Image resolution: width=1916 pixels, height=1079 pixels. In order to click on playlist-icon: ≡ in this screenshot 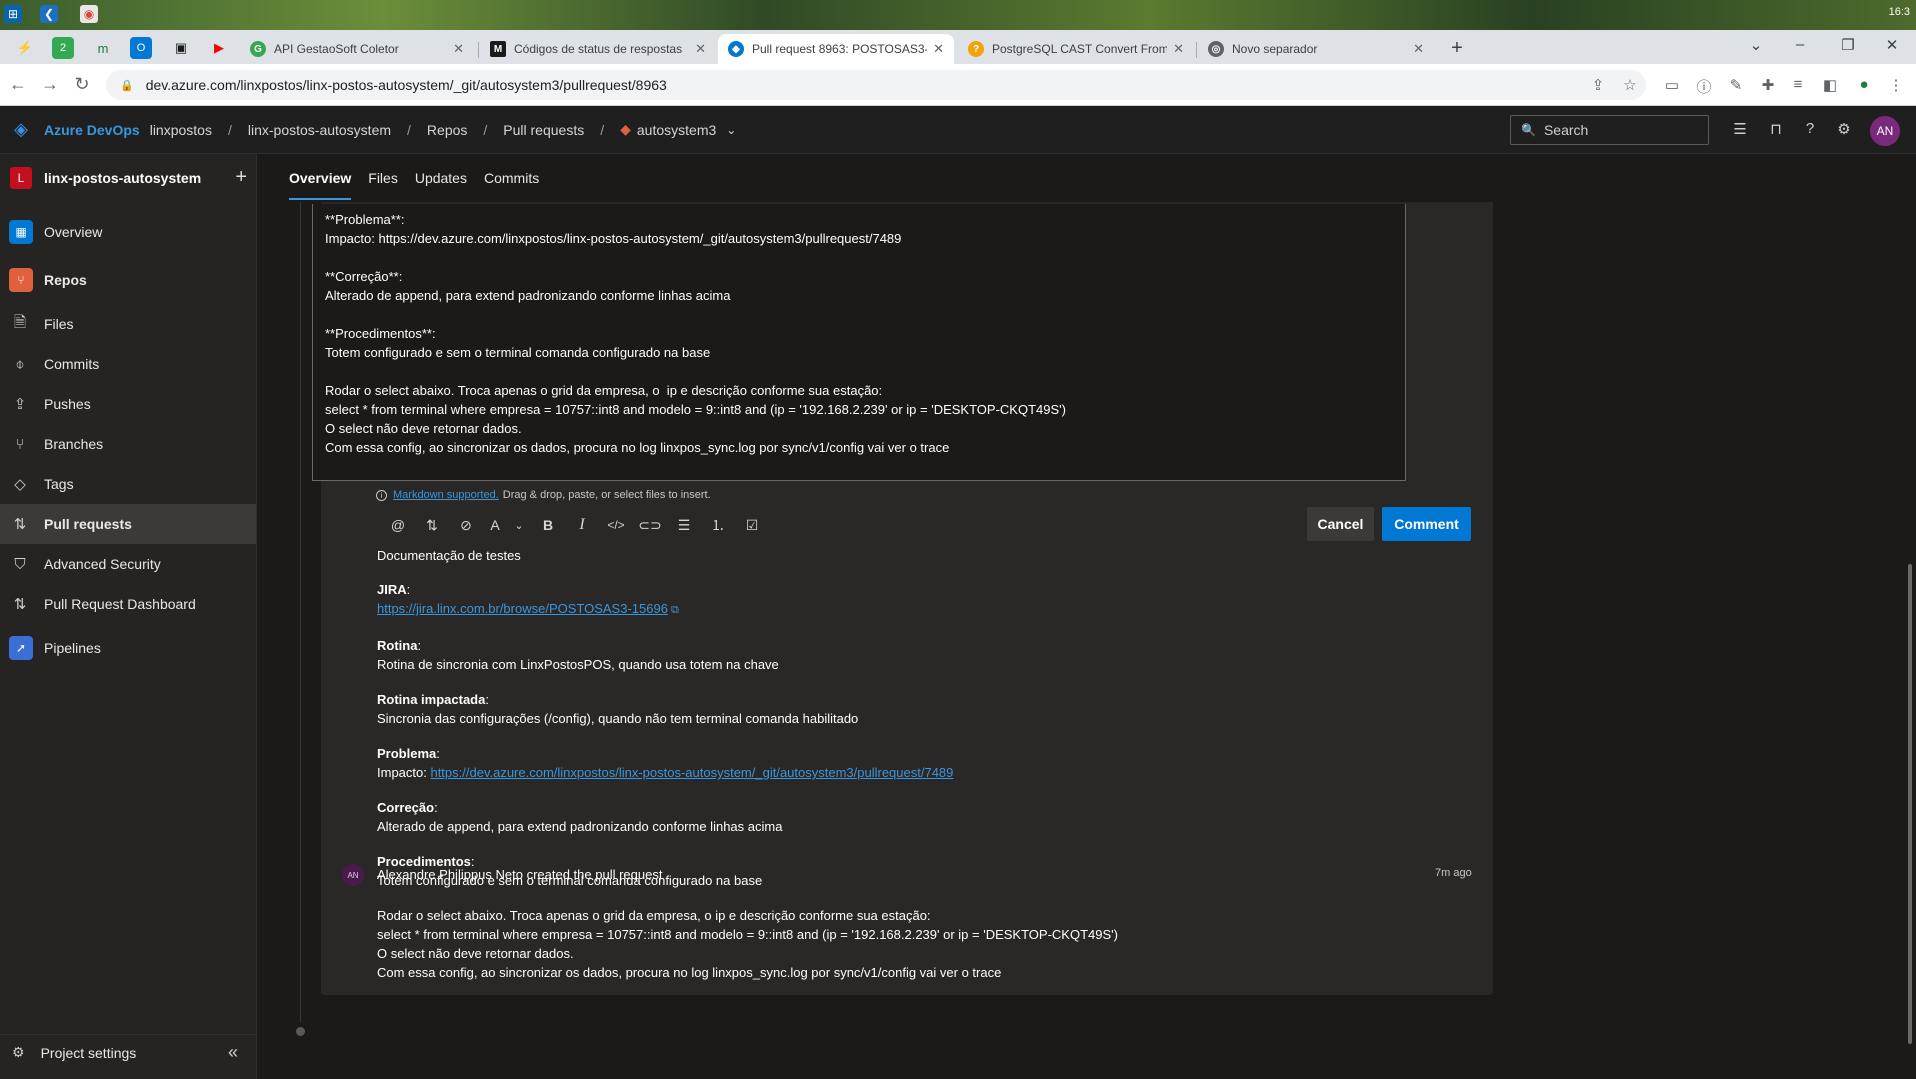, I will do `click(1798, 84)`.